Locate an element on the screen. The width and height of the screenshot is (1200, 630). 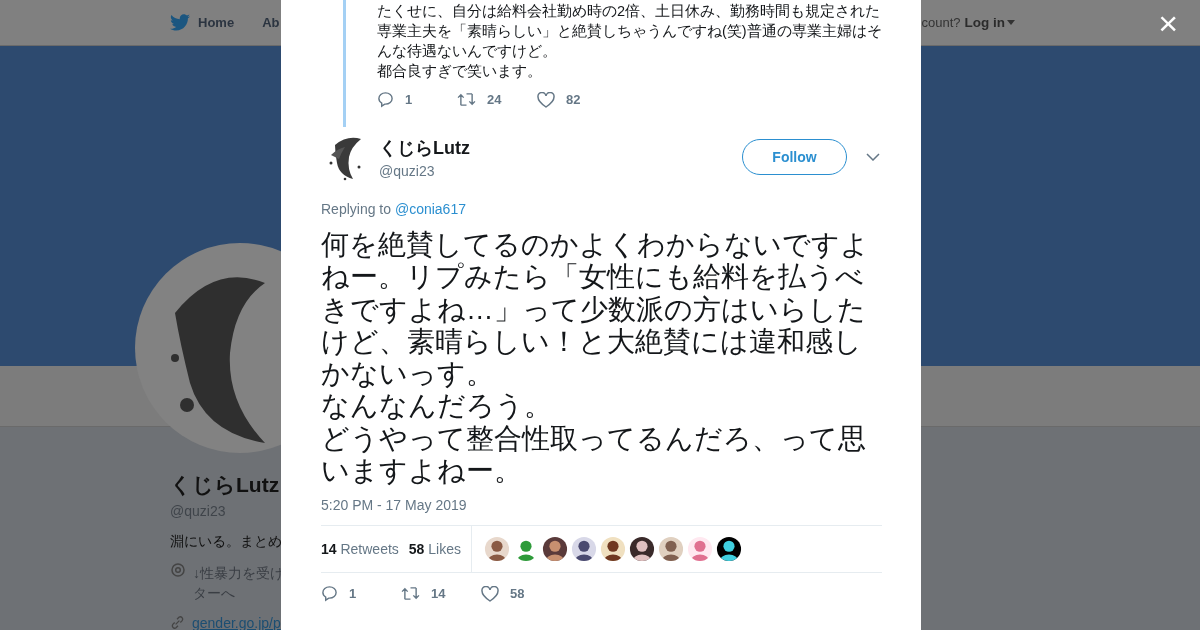
user-name: くじらLutz is located at coordinates (424, 148).